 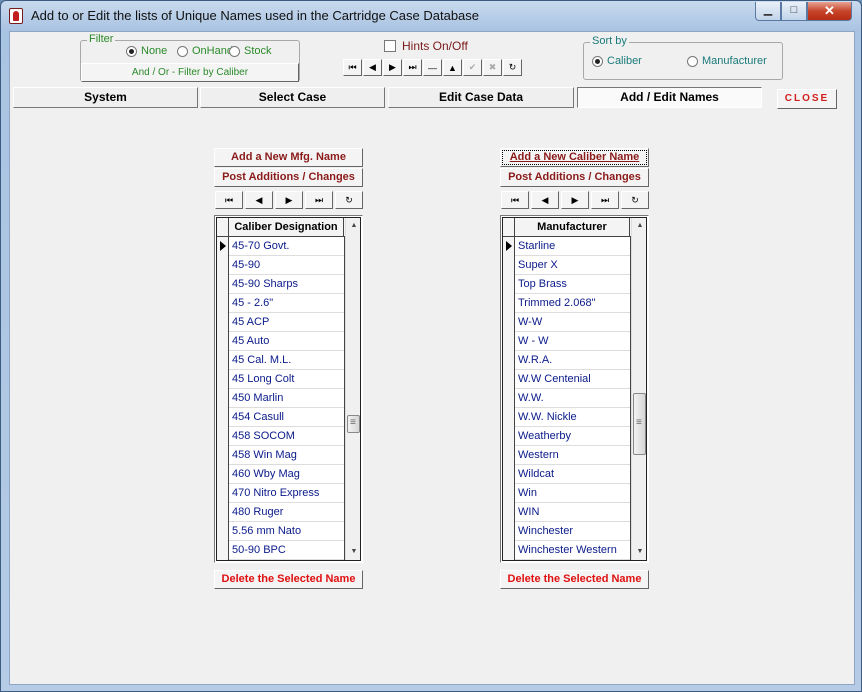 What do you see at coordinates (288, 379) in the screenshot?
I see `table-cell: 45 Long Colt` at bounding box center [288, 379].